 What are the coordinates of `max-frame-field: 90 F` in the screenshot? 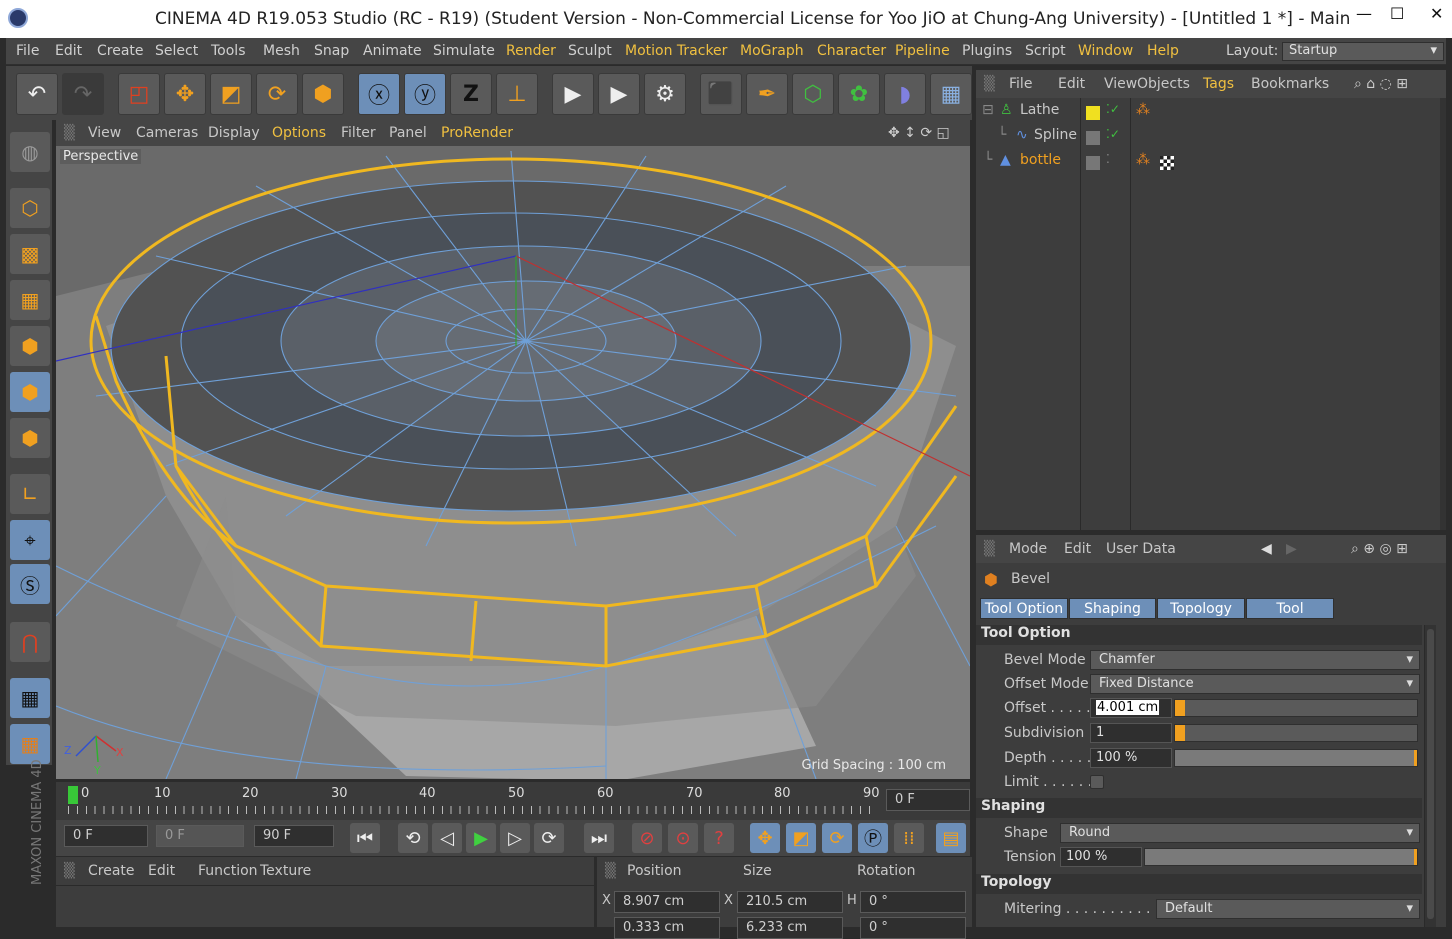 It's located at (294, 836).